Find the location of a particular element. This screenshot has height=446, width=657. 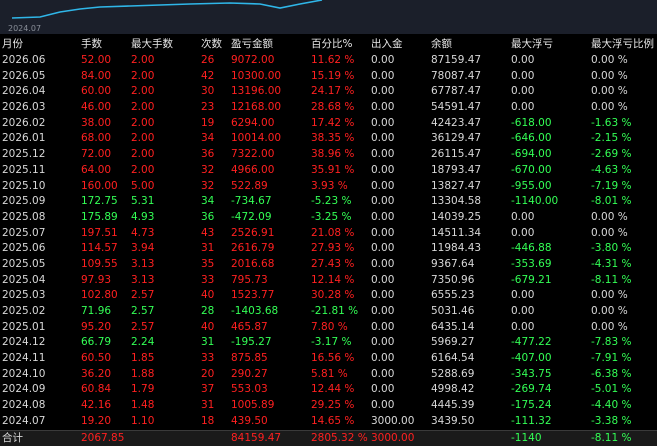

pct-cell: -3.17 % is located at coordinates (331, 343).